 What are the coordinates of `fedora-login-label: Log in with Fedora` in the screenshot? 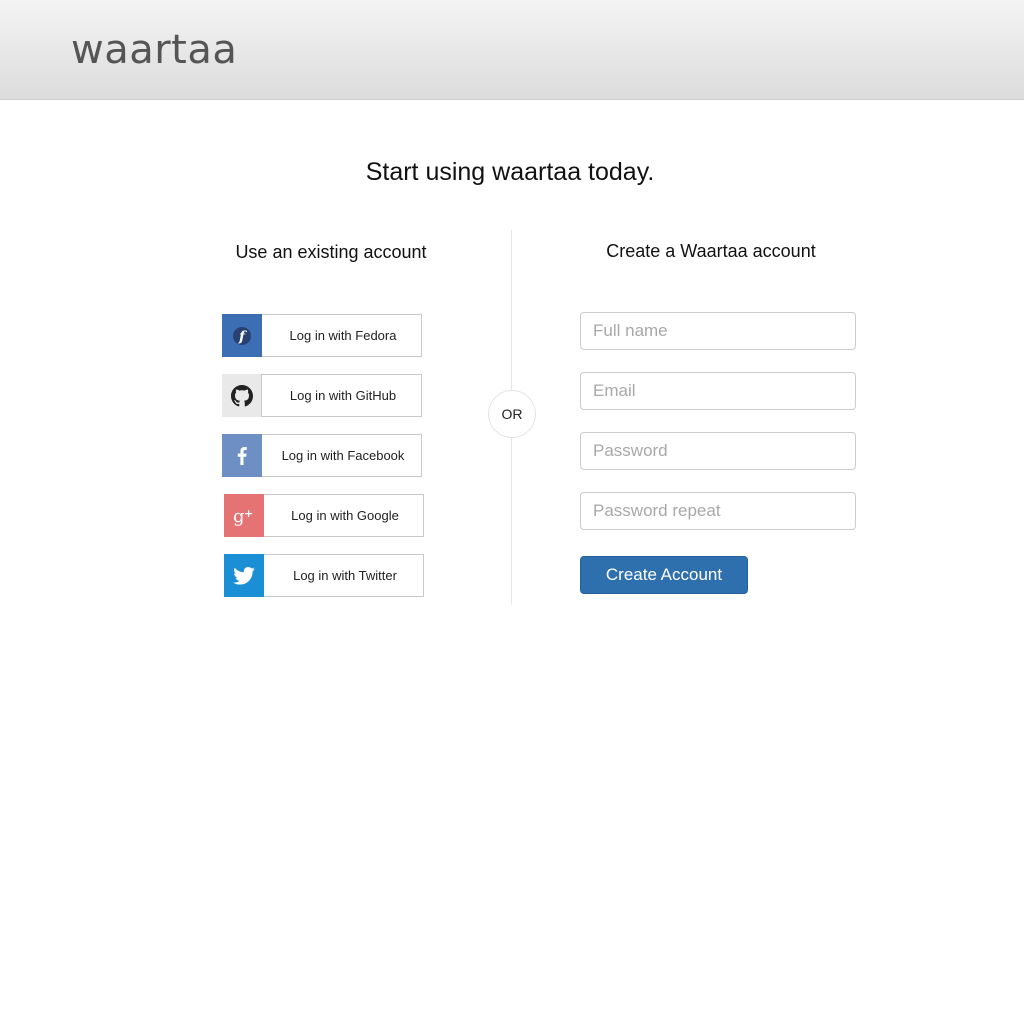 It's located at (343, 335).